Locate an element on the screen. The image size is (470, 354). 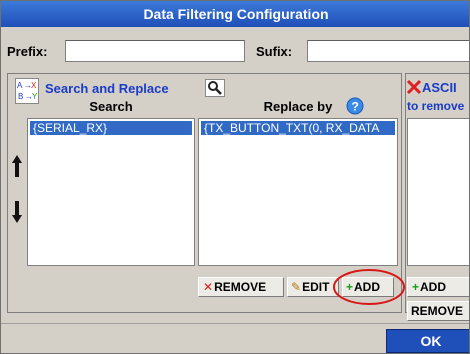
ascii-remove-label: REMOVE is located at coordinates (437, 311).